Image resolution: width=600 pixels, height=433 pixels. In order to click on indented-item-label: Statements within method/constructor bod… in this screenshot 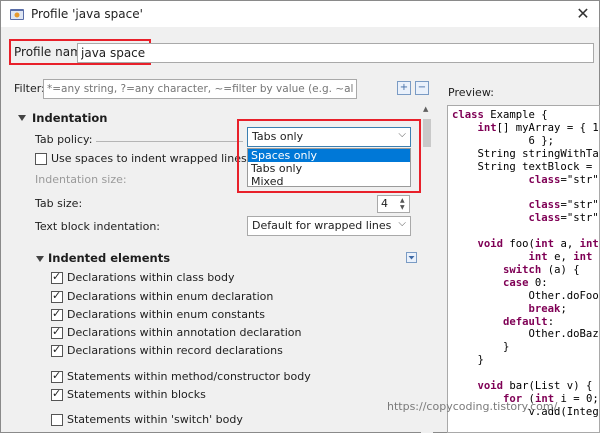, I will do `click(189, 376)`.